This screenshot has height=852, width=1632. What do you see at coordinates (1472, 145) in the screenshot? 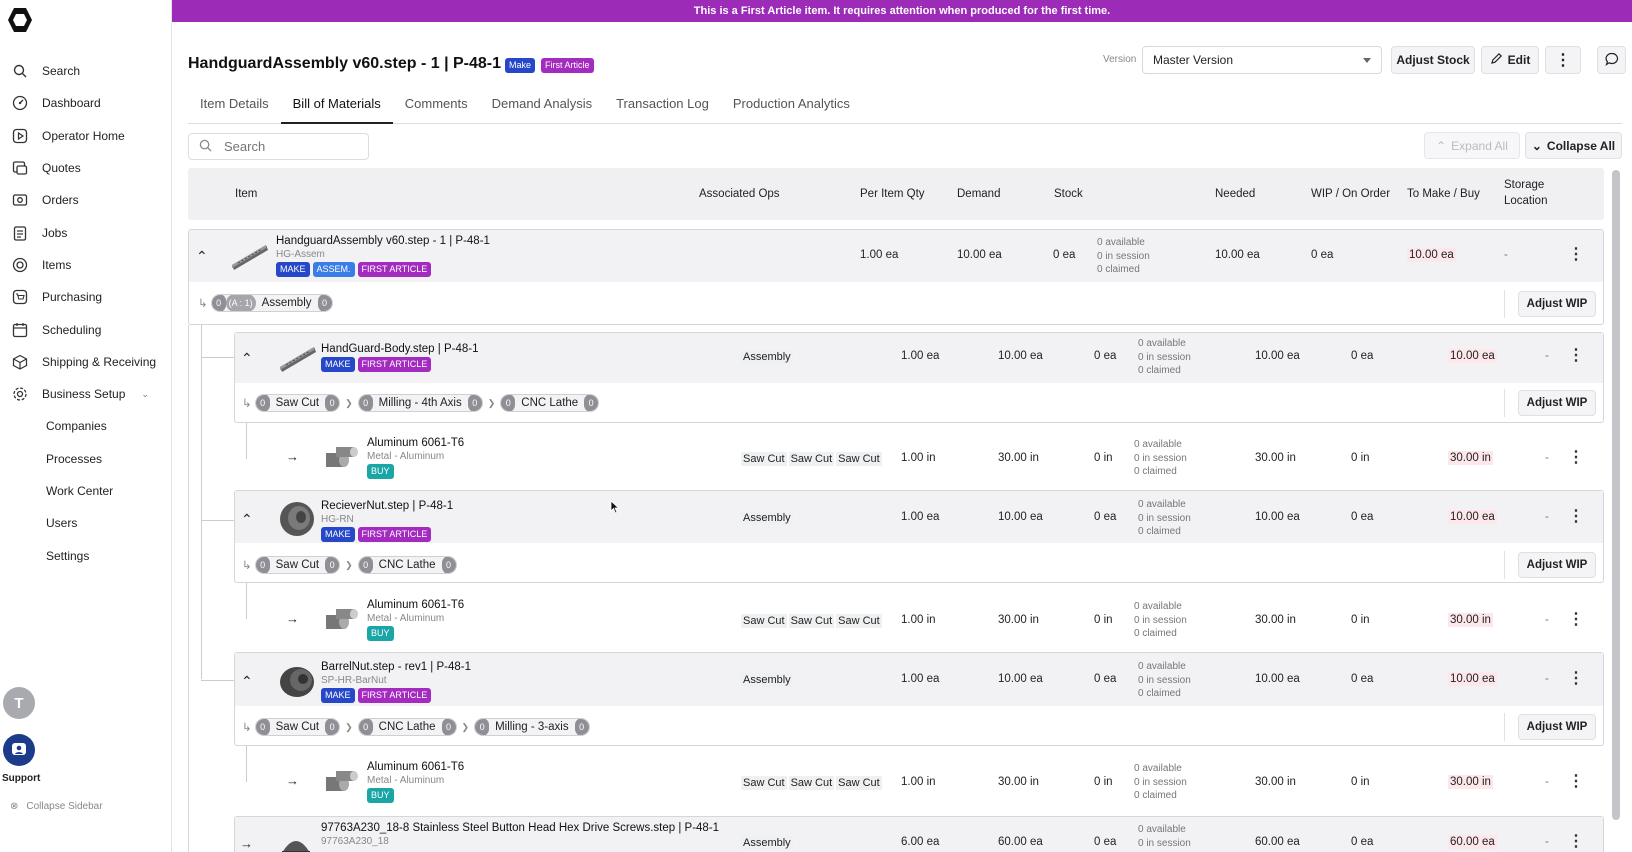
I see `expand-all-button: ⌃ Expand All` at bounding box center [1472, 145].